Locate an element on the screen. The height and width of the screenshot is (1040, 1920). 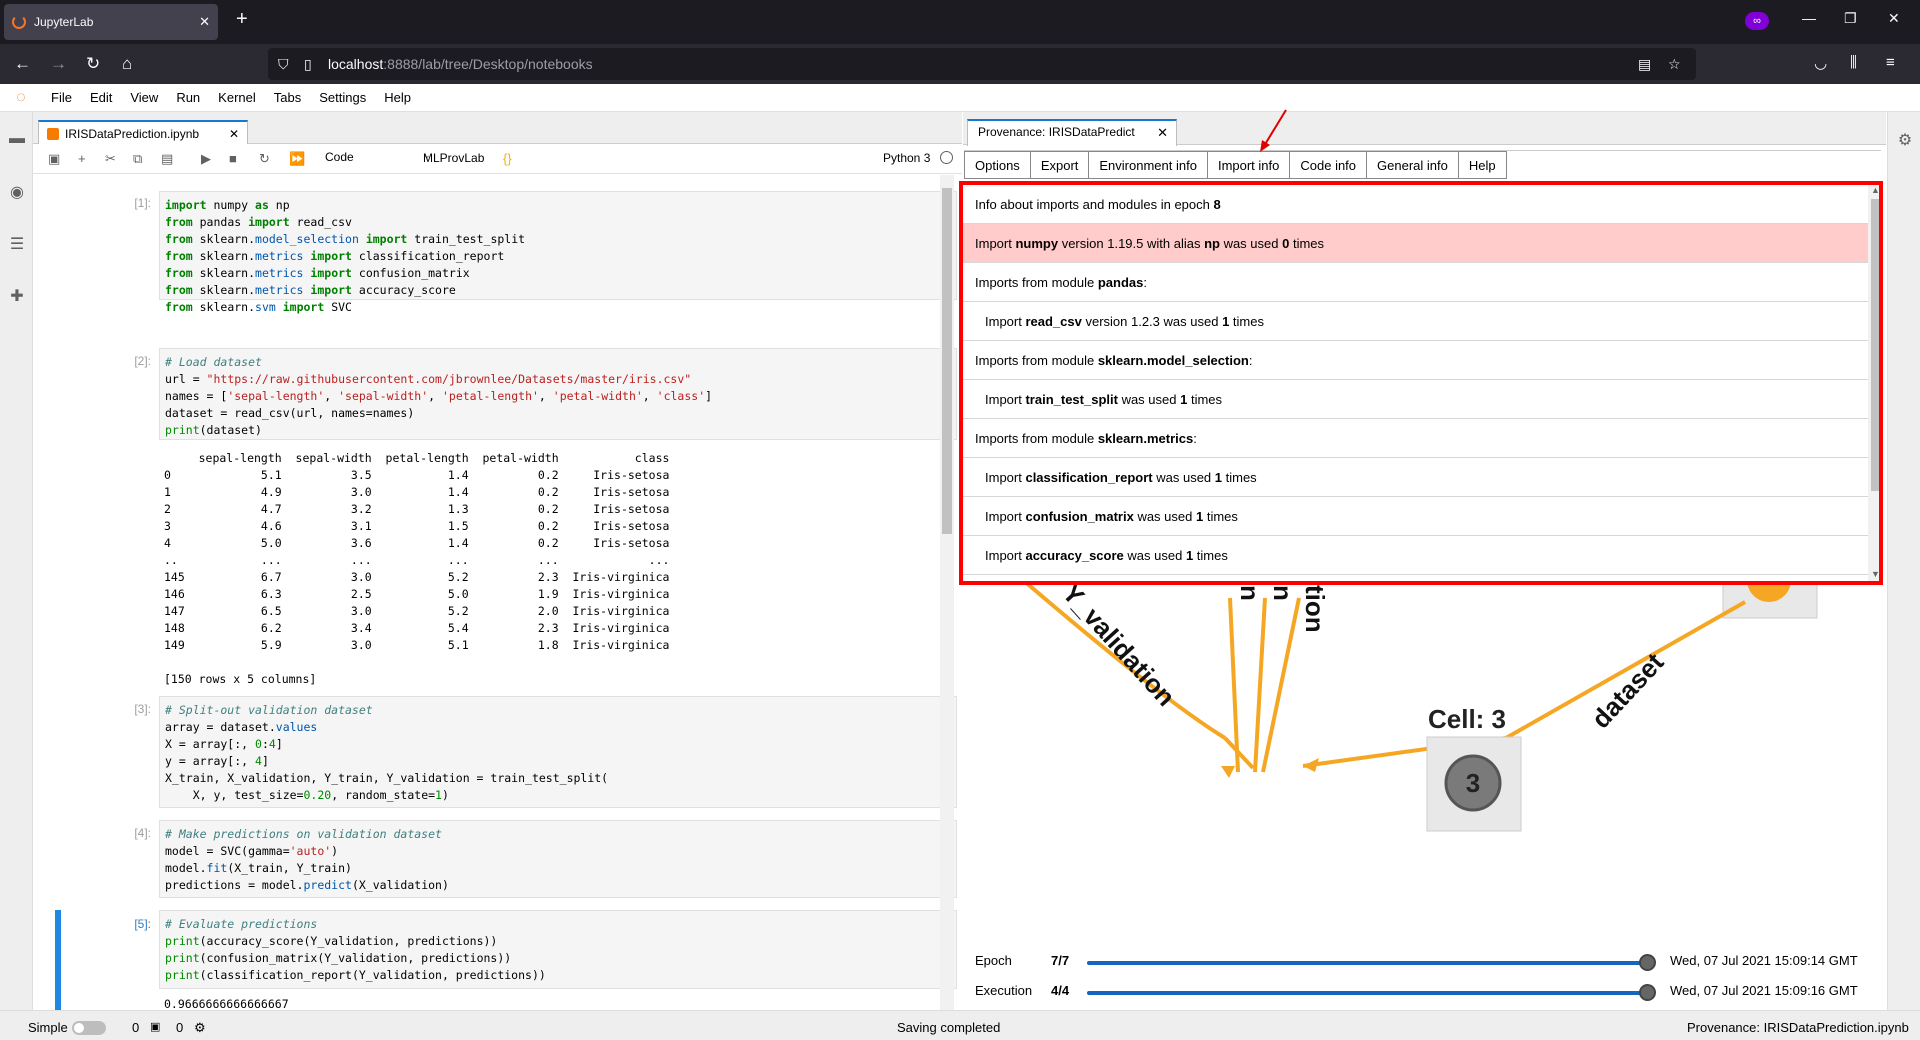
nav-options: Options is located at coordinates (997, 165).